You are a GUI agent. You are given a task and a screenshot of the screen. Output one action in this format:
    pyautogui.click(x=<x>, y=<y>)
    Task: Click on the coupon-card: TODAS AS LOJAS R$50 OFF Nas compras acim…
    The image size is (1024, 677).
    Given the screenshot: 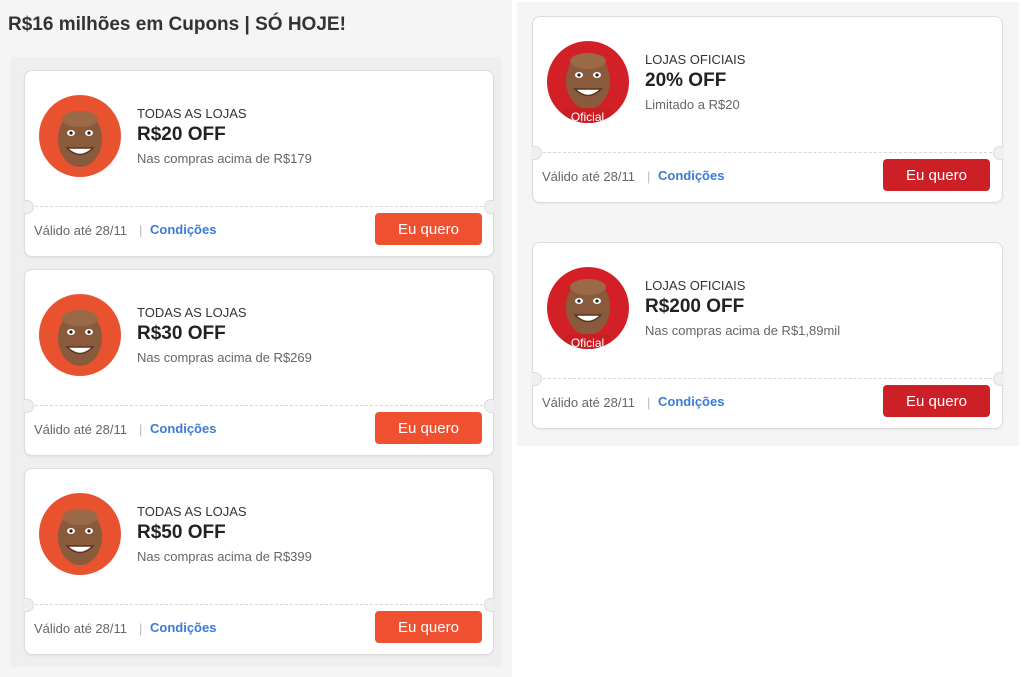 What is the action you would take?
    pyautogui.click(x=259, y=561)
    